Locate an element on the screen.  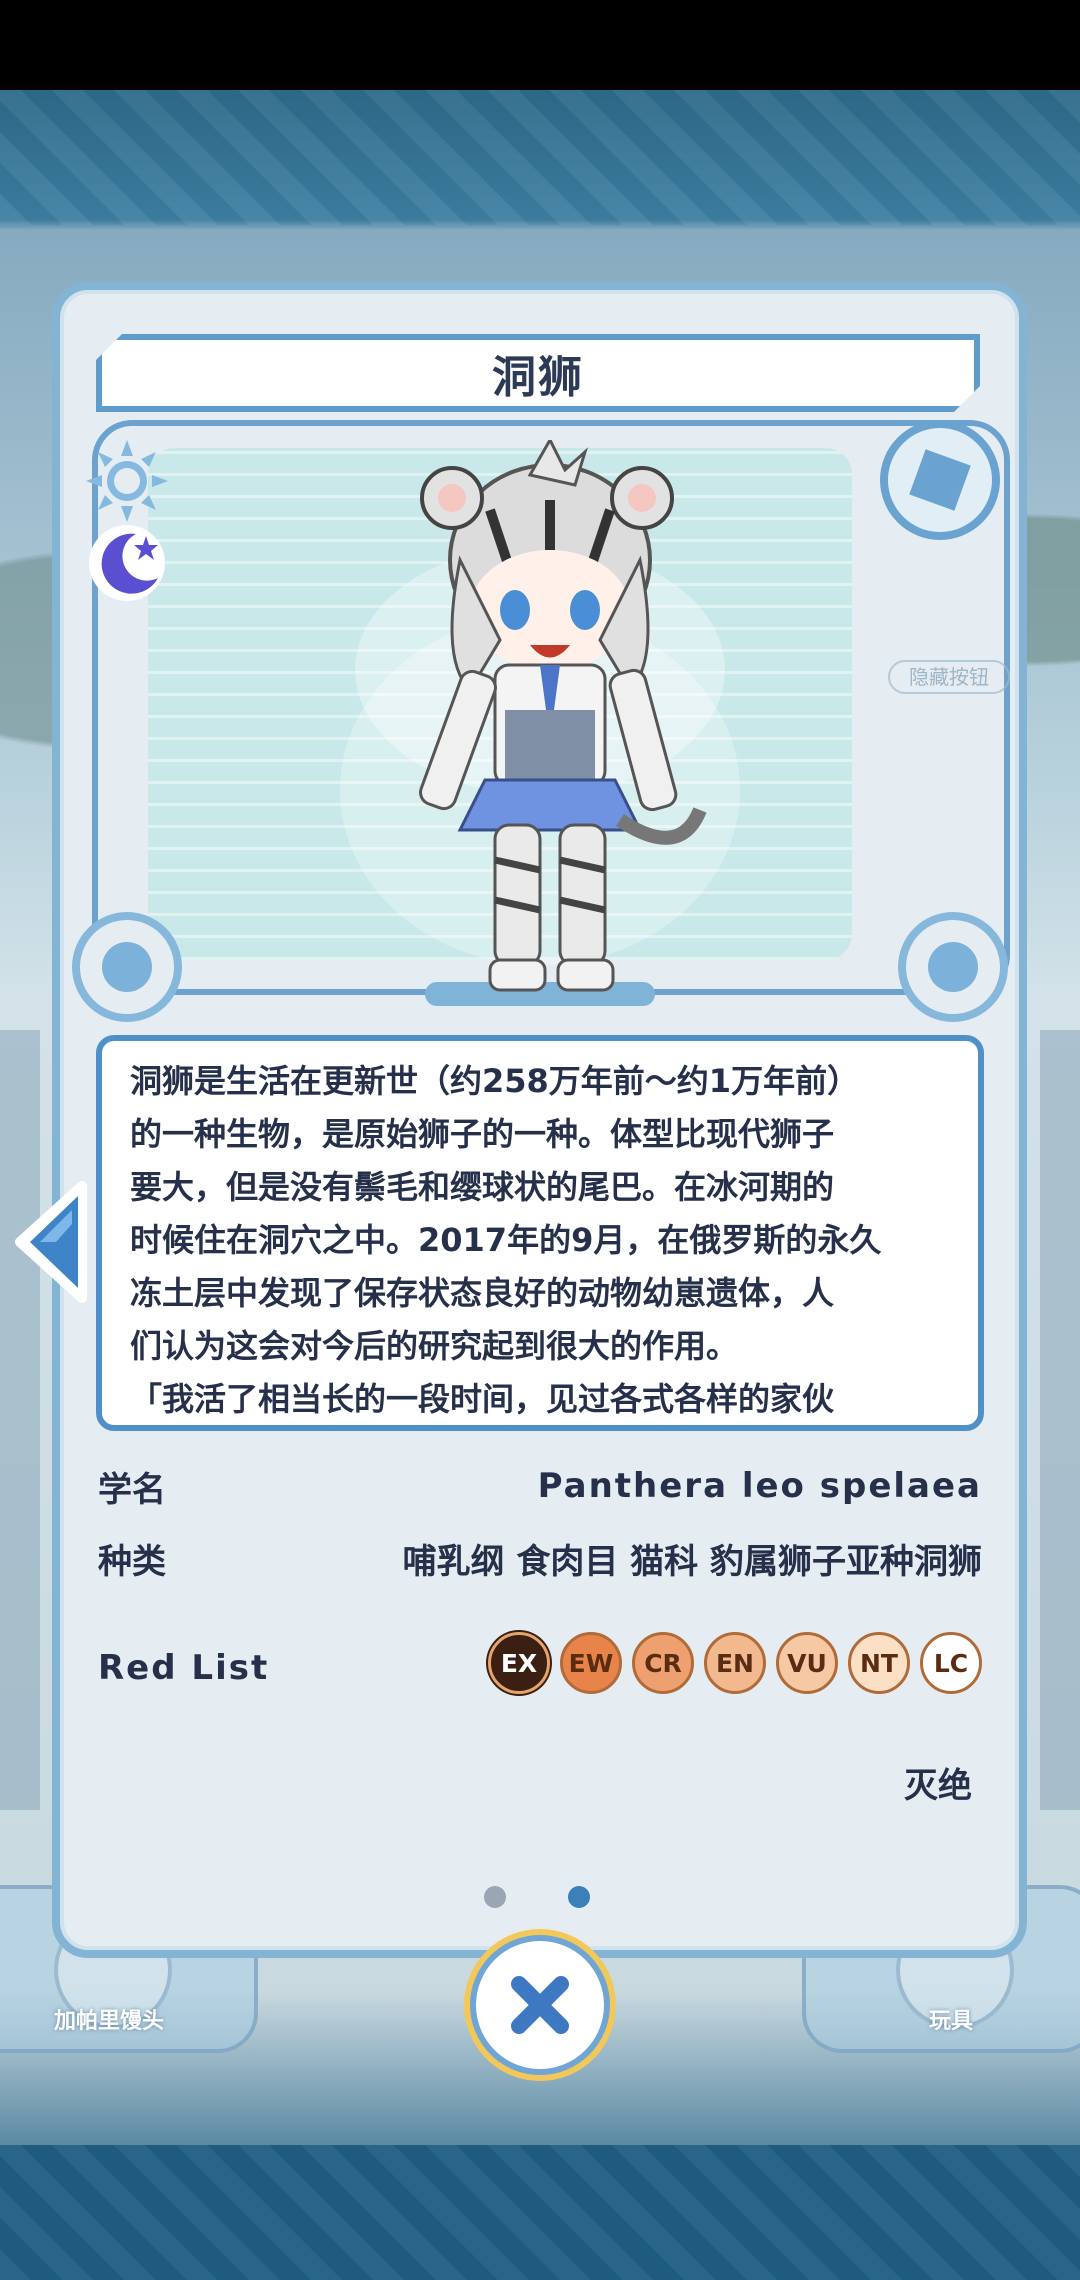
sun-icon is located at coordinates (127, 481).